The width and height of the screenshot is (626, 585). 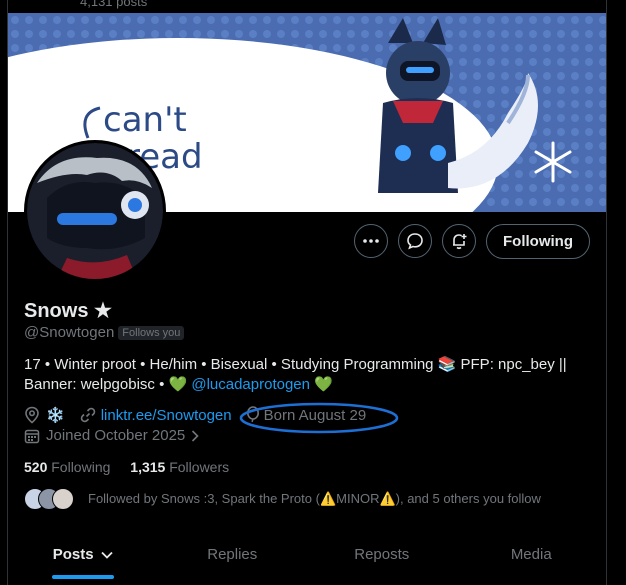 I want to click on more-icon, so click(x=371, y=241).